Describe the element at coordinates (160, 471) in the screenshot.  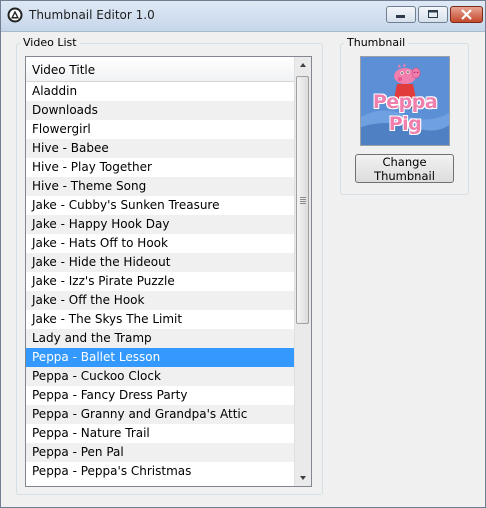
I see `list-item: Peppa - Peppa's Christmas` at that location.